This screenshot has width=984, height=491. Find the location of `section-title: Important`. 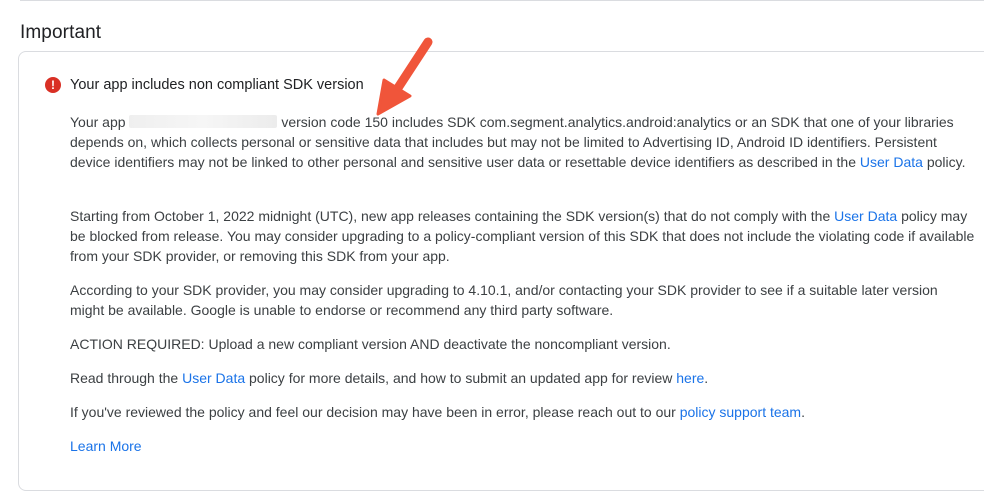

section-title: Important is located at coordinates (61, 32).